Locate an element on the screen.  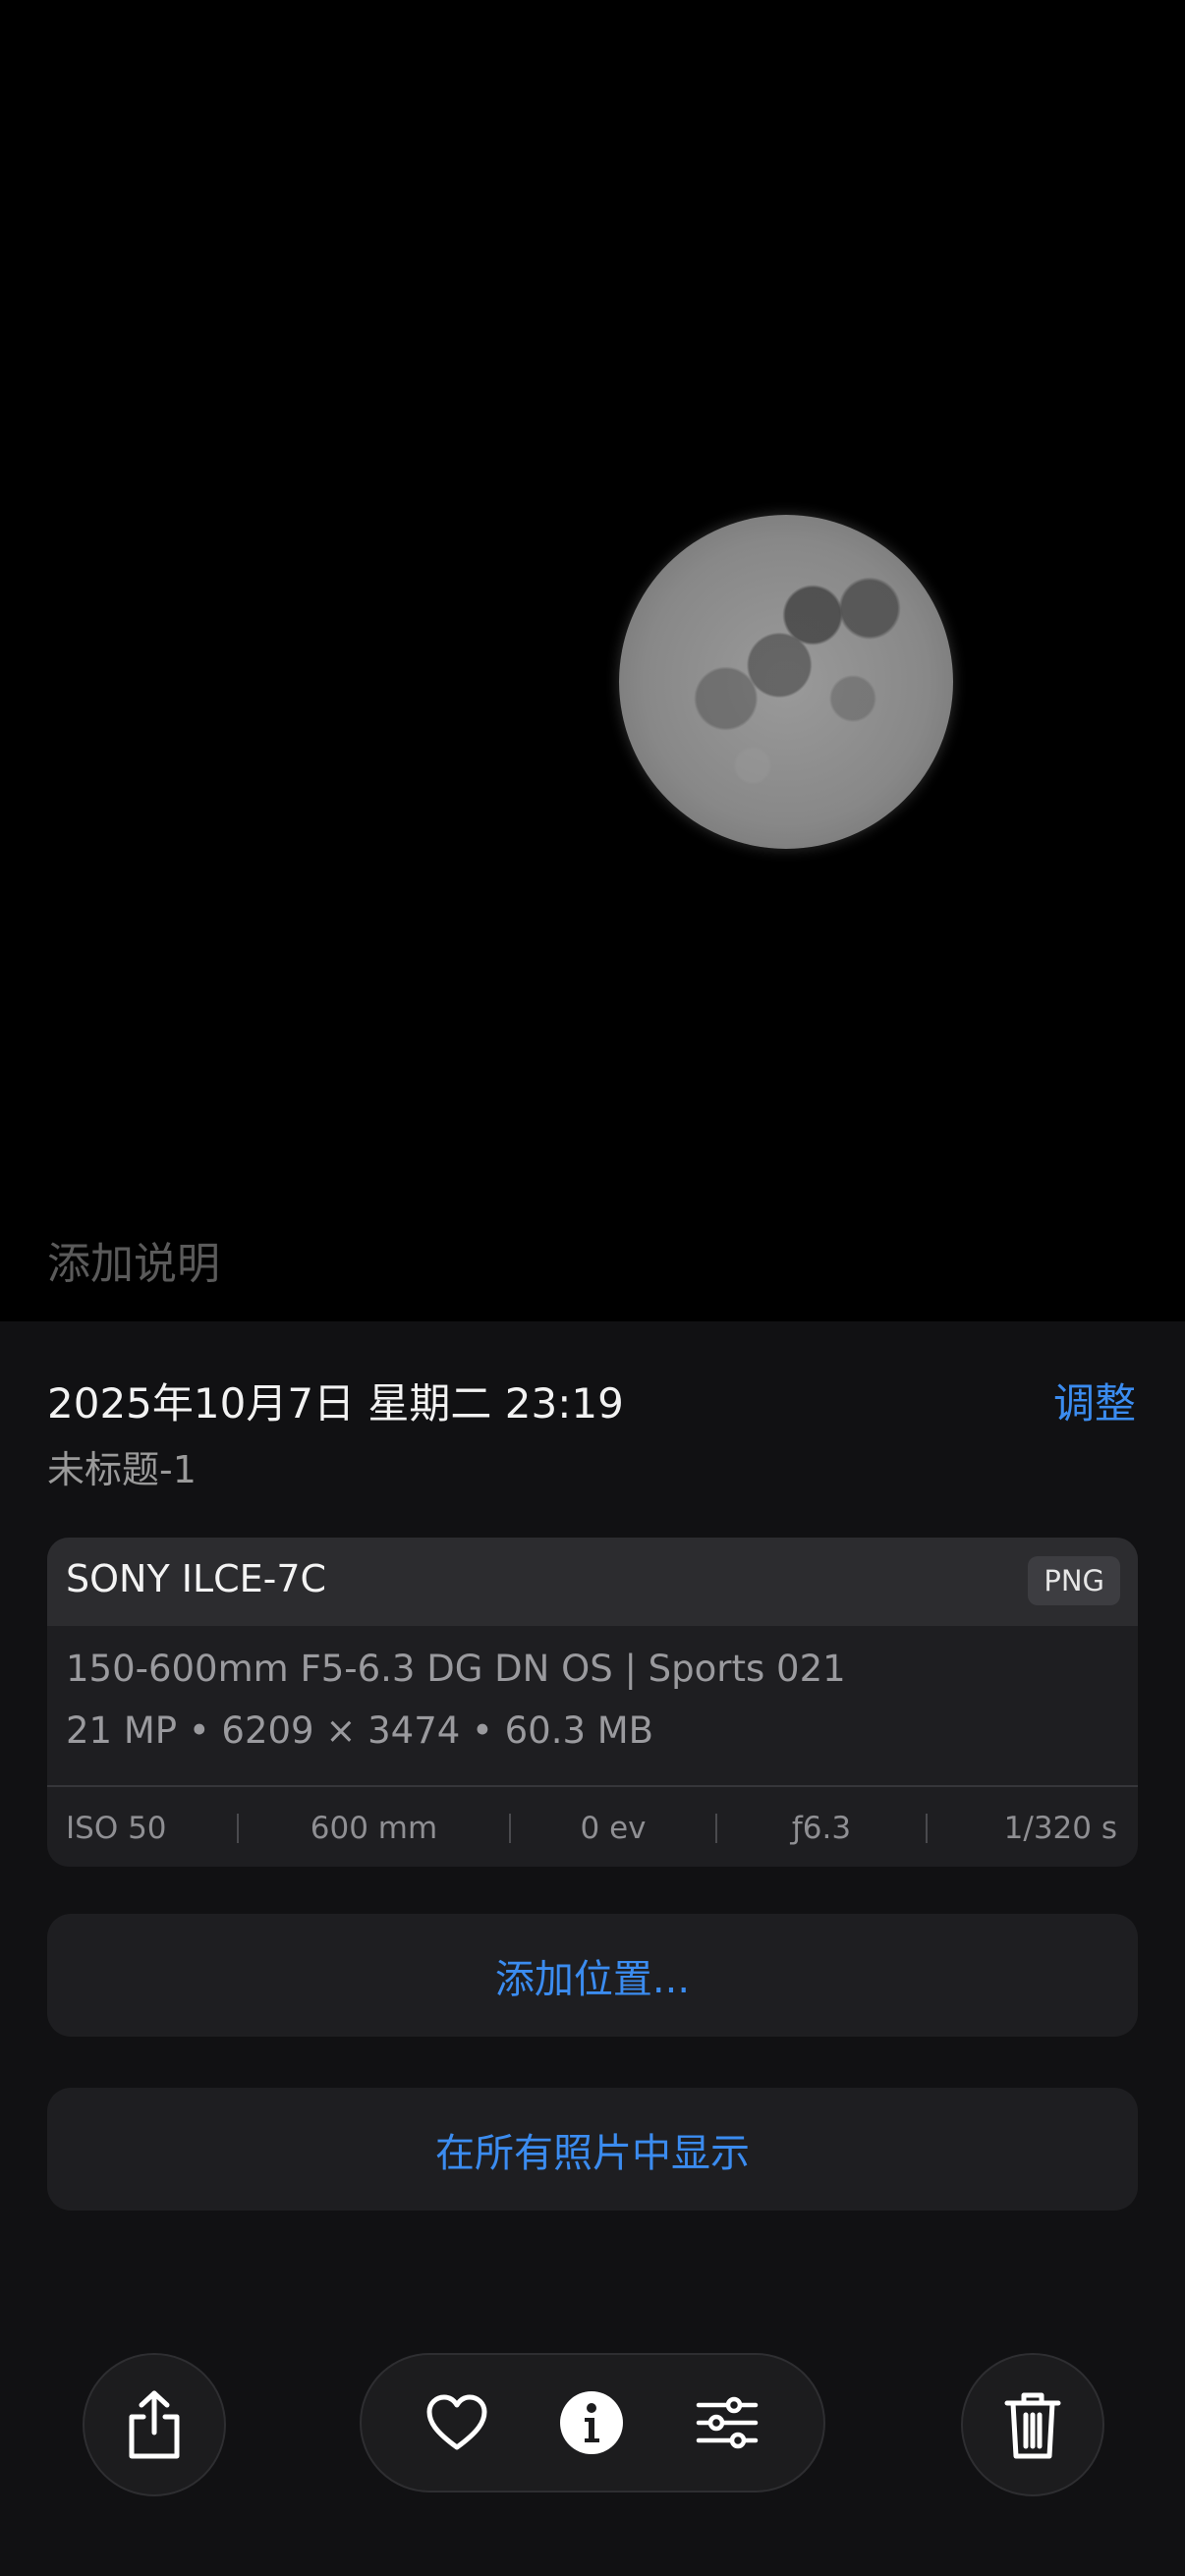
image-specs: 21 MP • 6209 × 3474 • 60.3 MB is located at coordinates (360, 1730).